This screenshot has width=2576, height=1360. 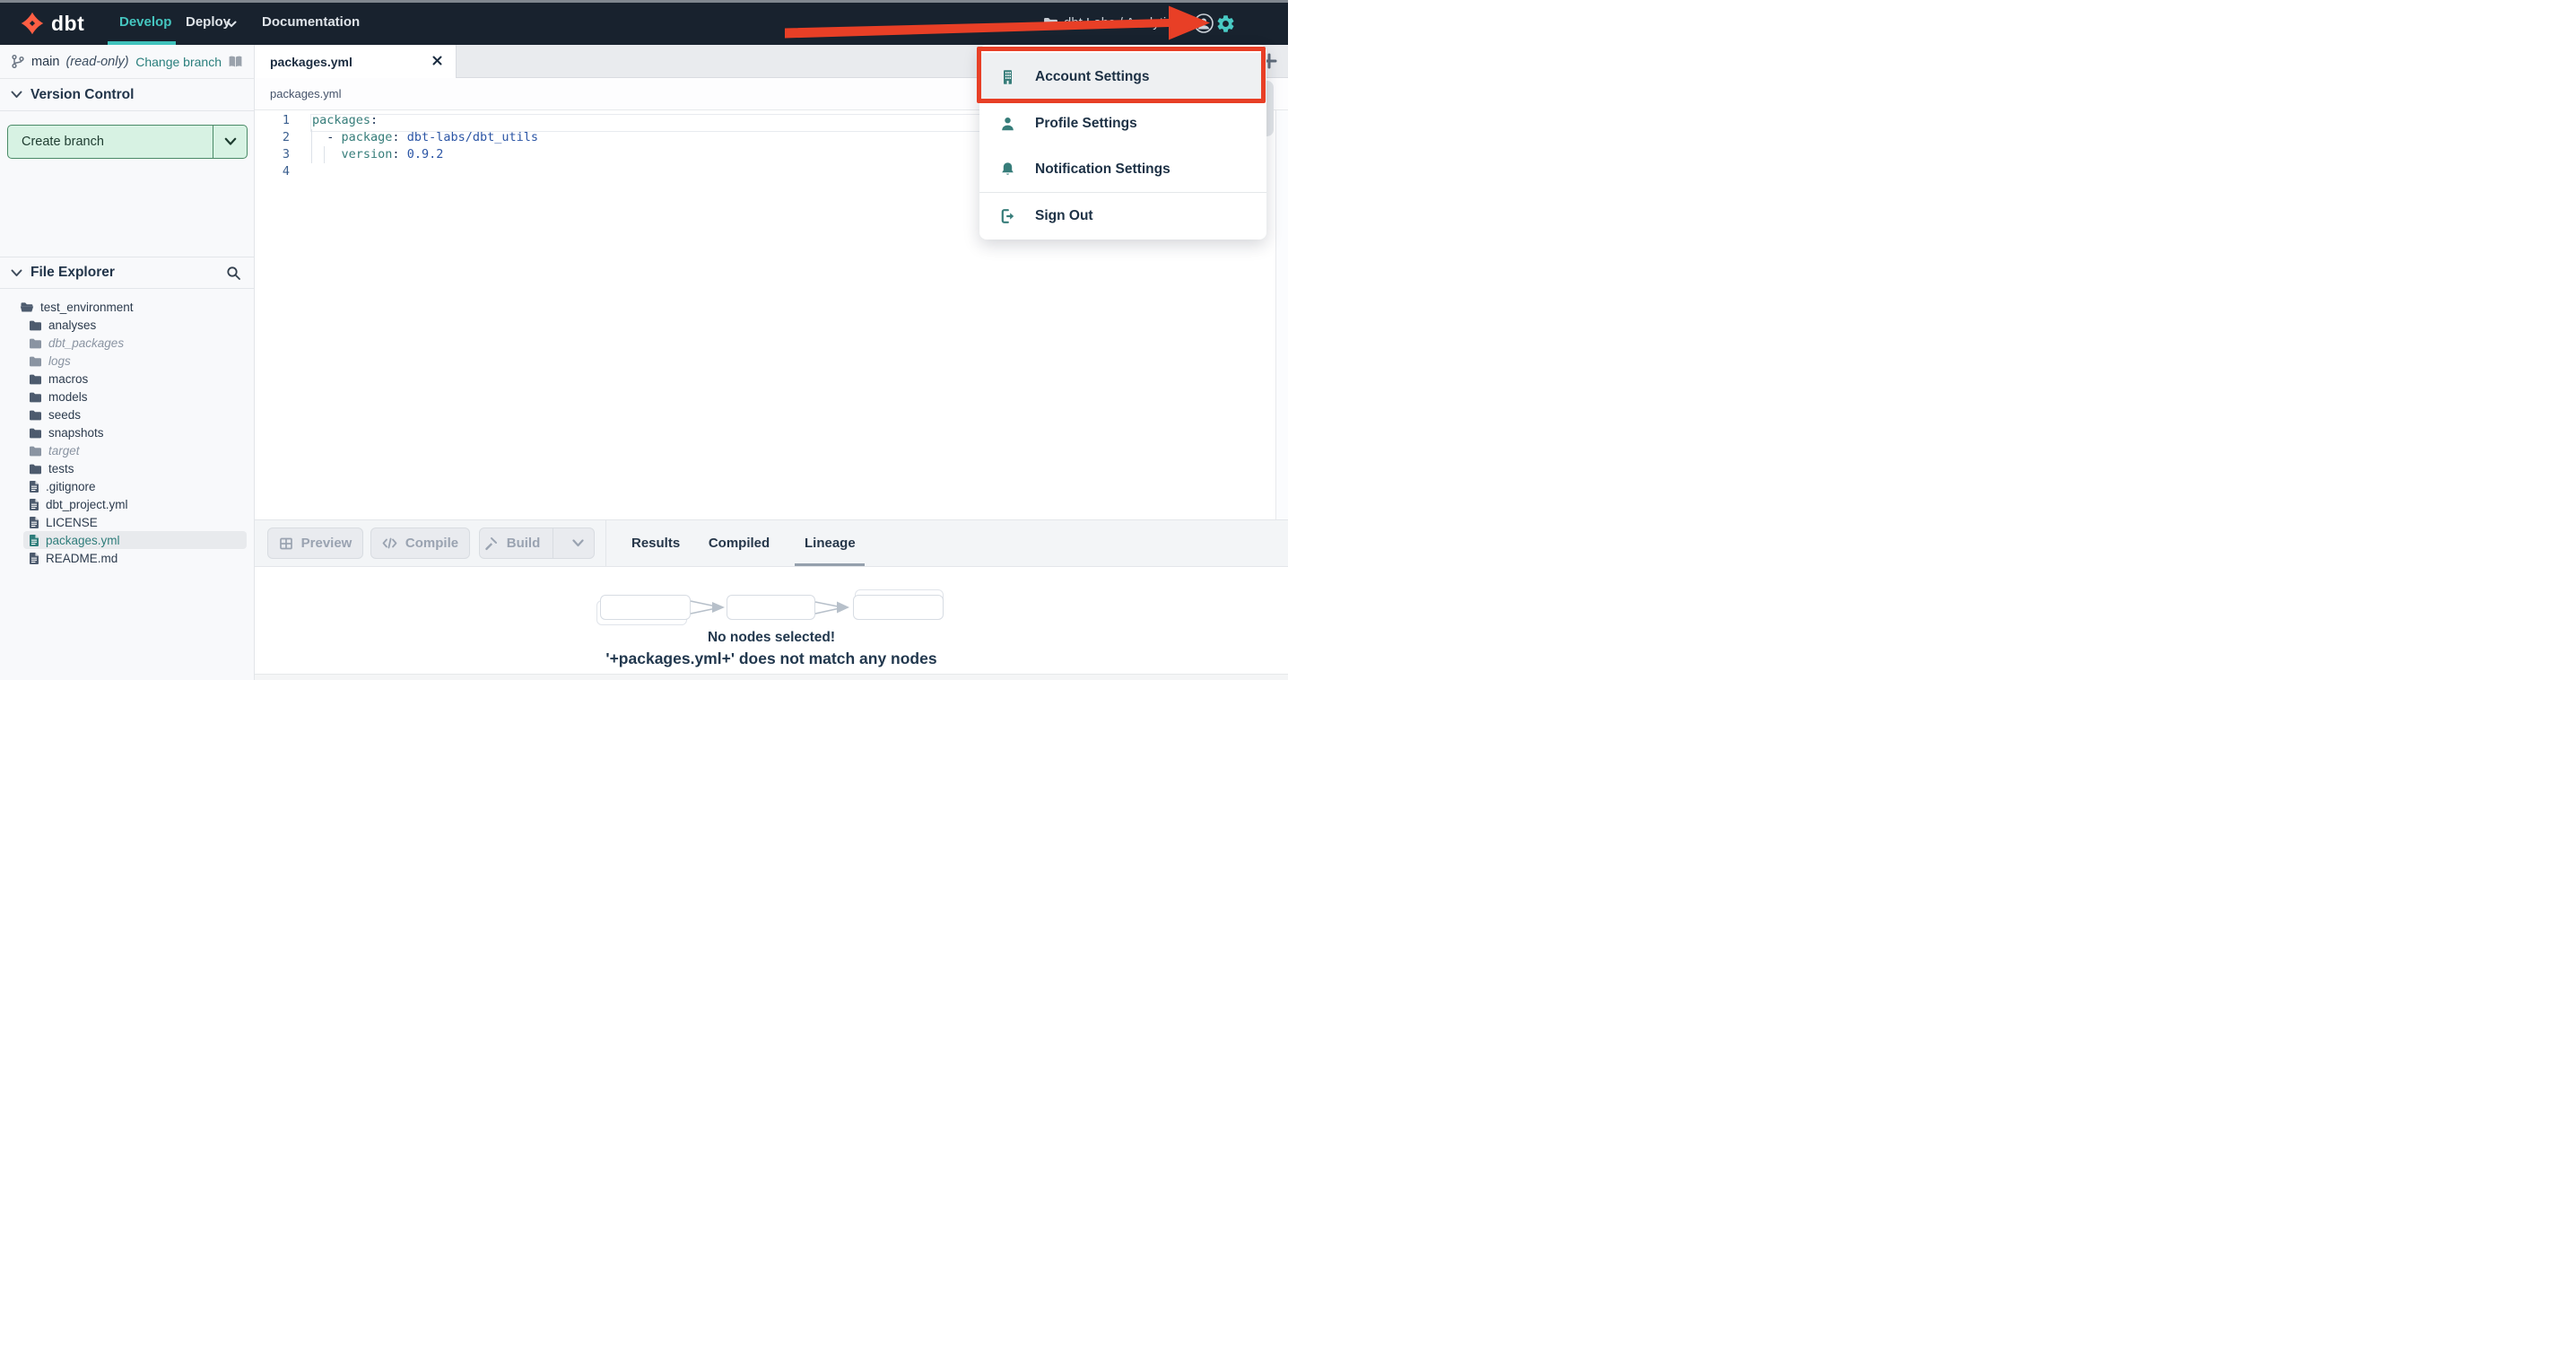 I want to click on compile-button: Compile, so click(x=420, y=543).